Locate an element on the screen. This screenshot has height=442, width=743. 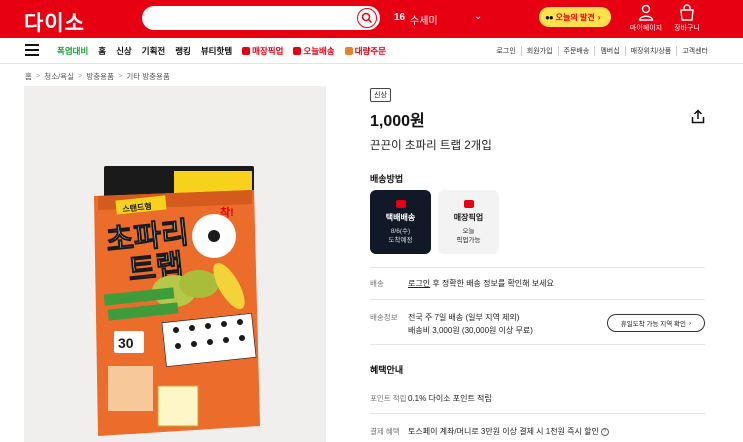
breadcrumb-home: 홈 is located at coordinates (28, 76).